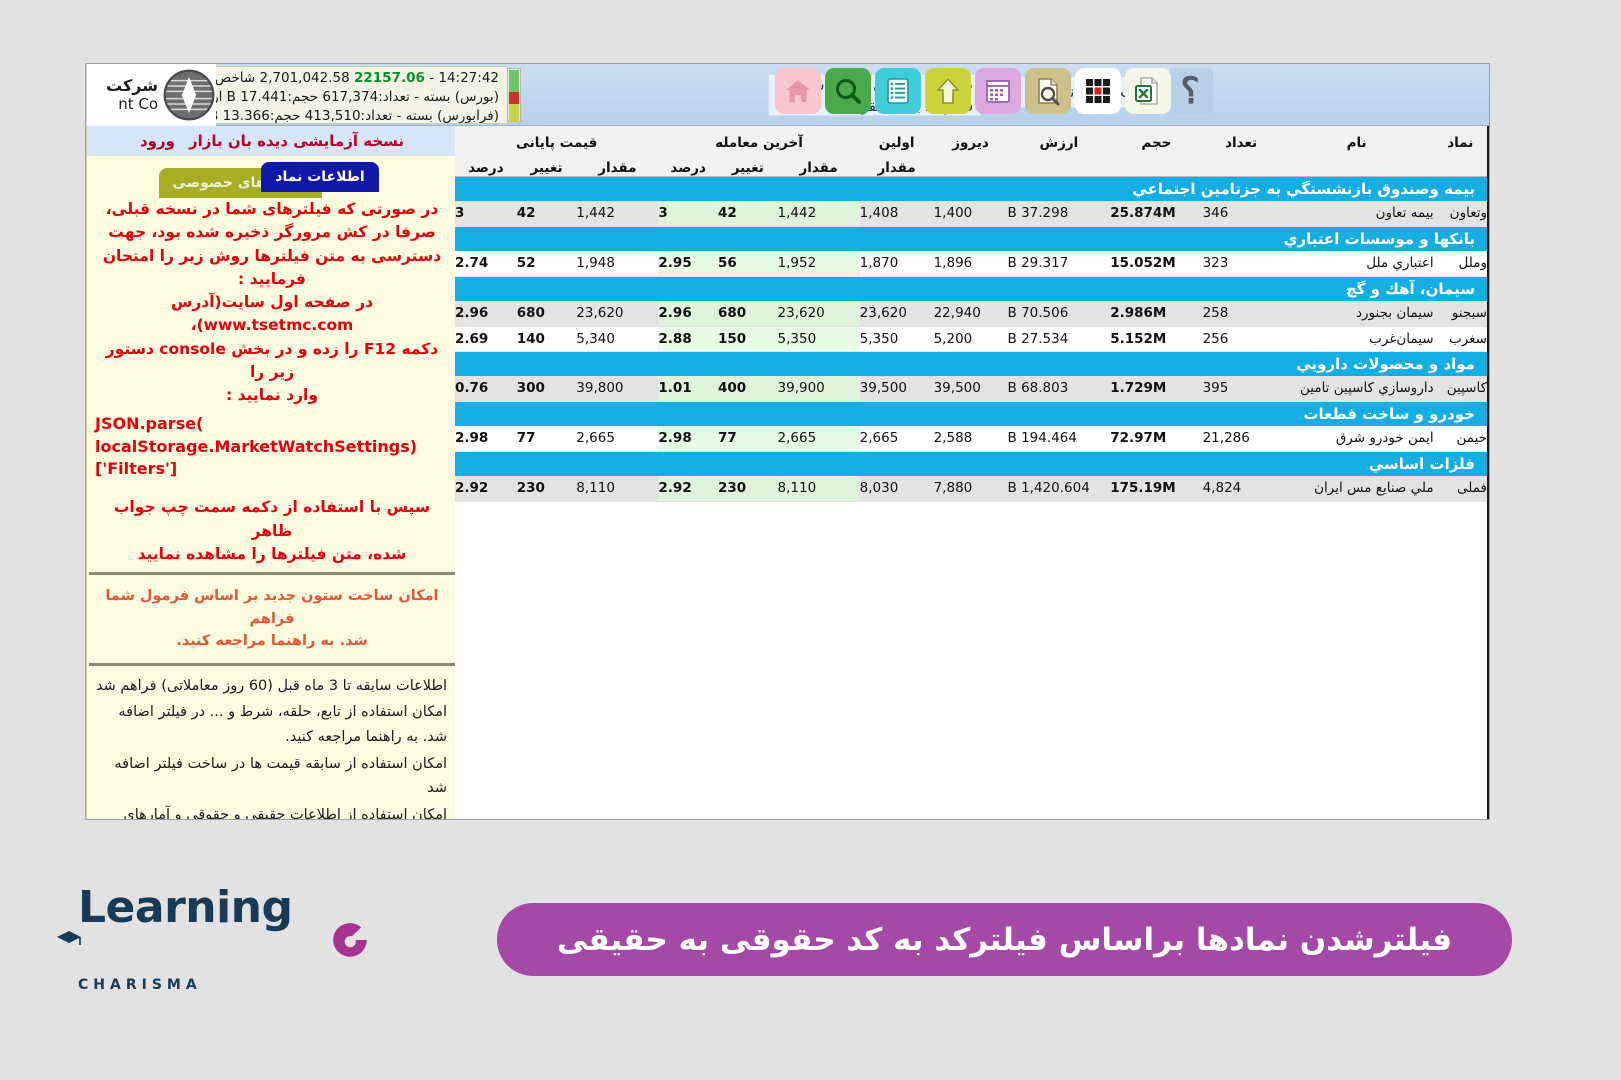 The height and width of the screenshot is (1080, 1621). I want to click on th-value: ارزش, so click(1059, 138).